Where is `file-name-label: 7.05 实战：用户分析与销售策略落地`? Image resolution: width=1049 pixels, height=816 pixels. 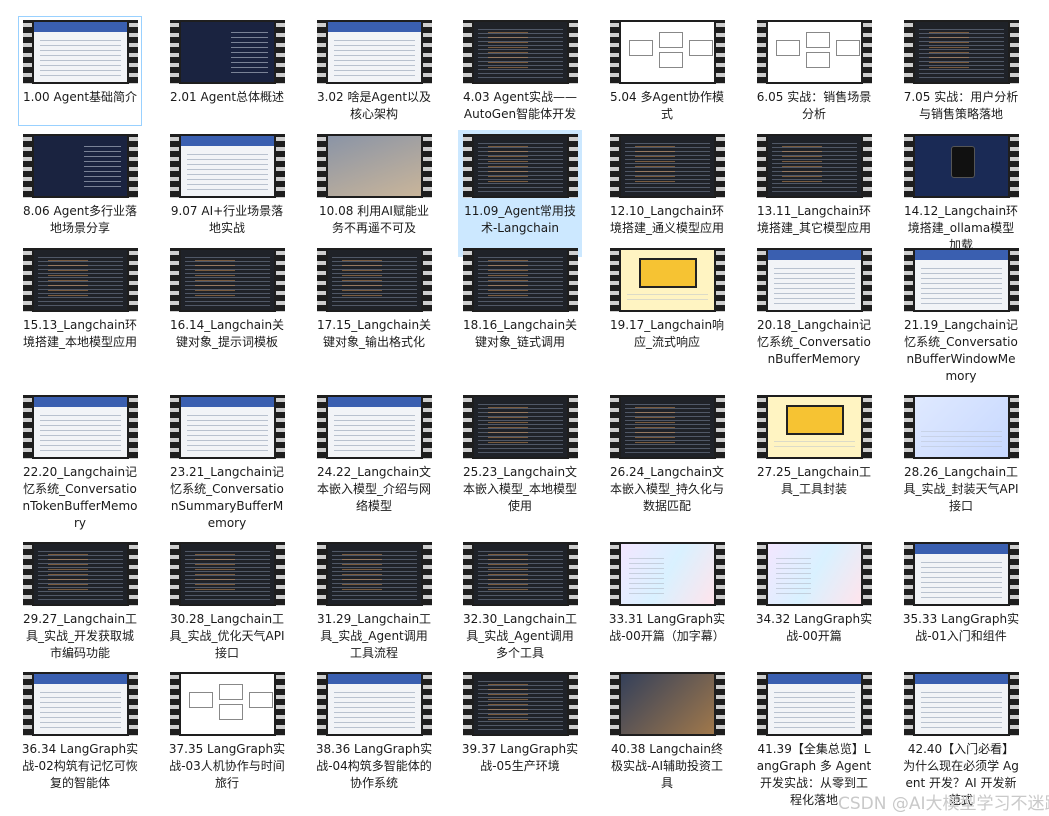 file-name-label: 7.05 实战：用户分析与销售策略落地 is located at coordinates (961, 105).